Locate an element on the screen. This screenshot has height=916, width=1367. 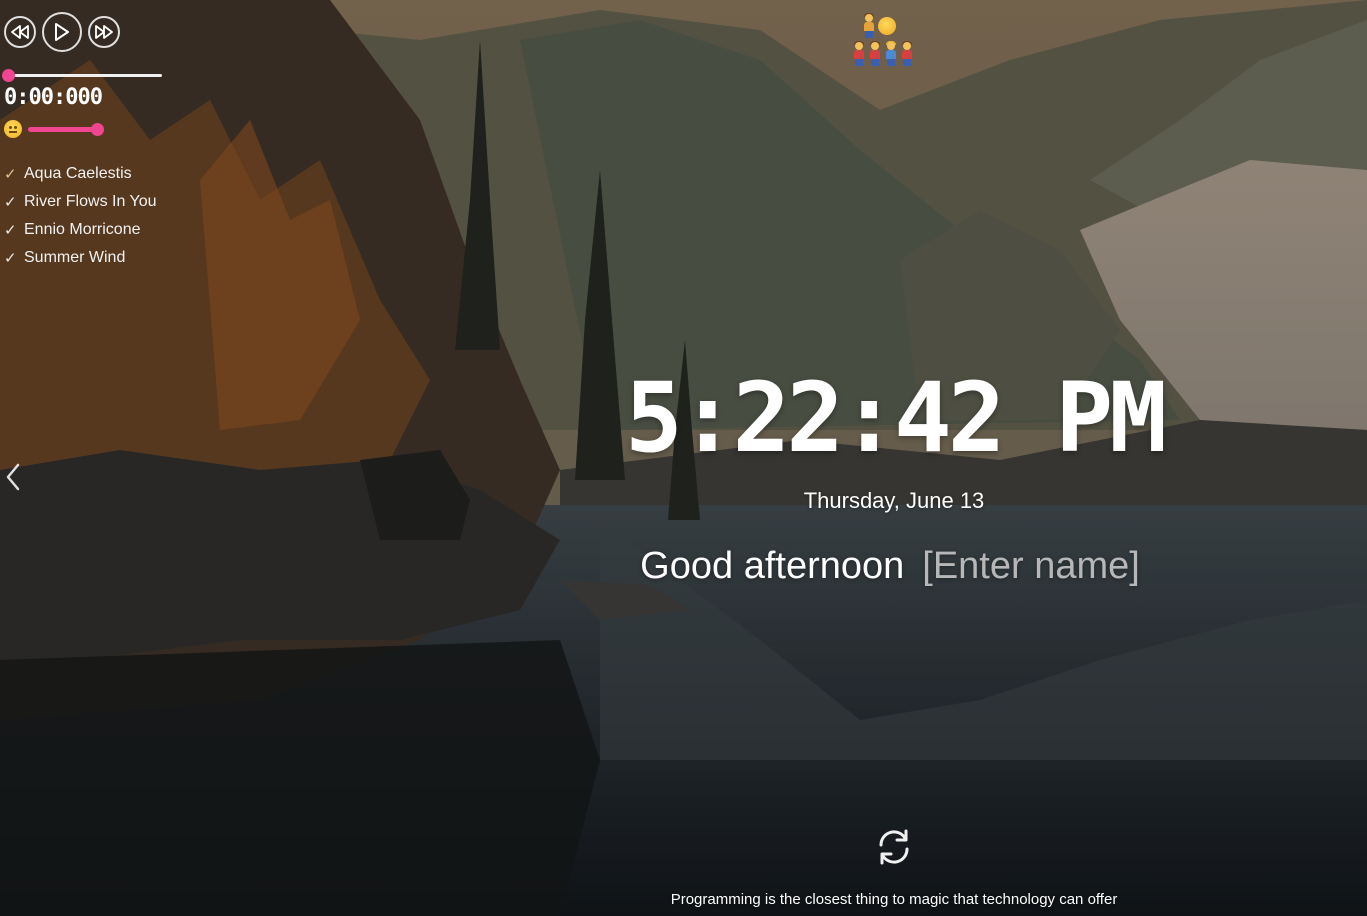
previous-track-button is located at coordinates (20, 32).